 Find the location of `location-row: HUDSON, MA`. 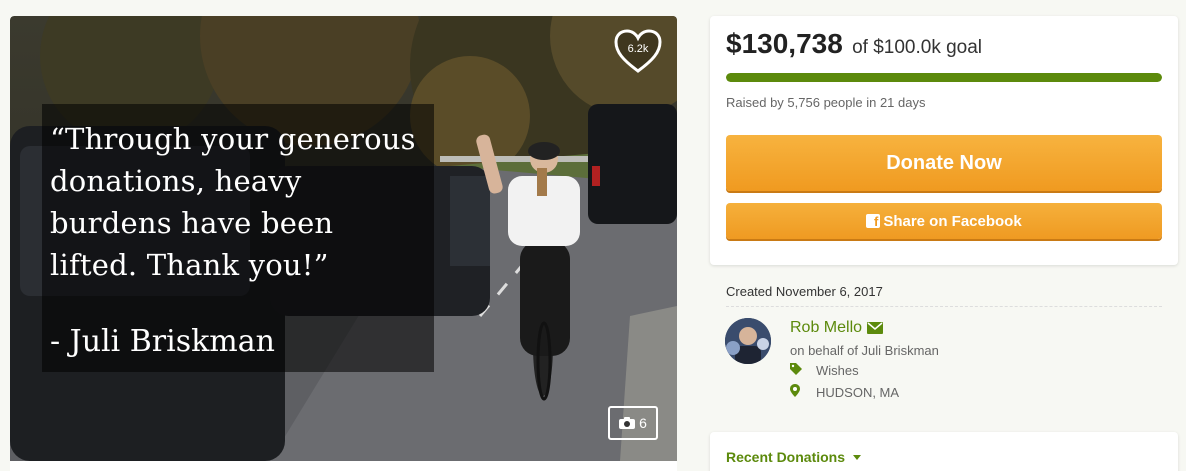

location-row: HUDSON, MA is located at coordinates (844, 392).